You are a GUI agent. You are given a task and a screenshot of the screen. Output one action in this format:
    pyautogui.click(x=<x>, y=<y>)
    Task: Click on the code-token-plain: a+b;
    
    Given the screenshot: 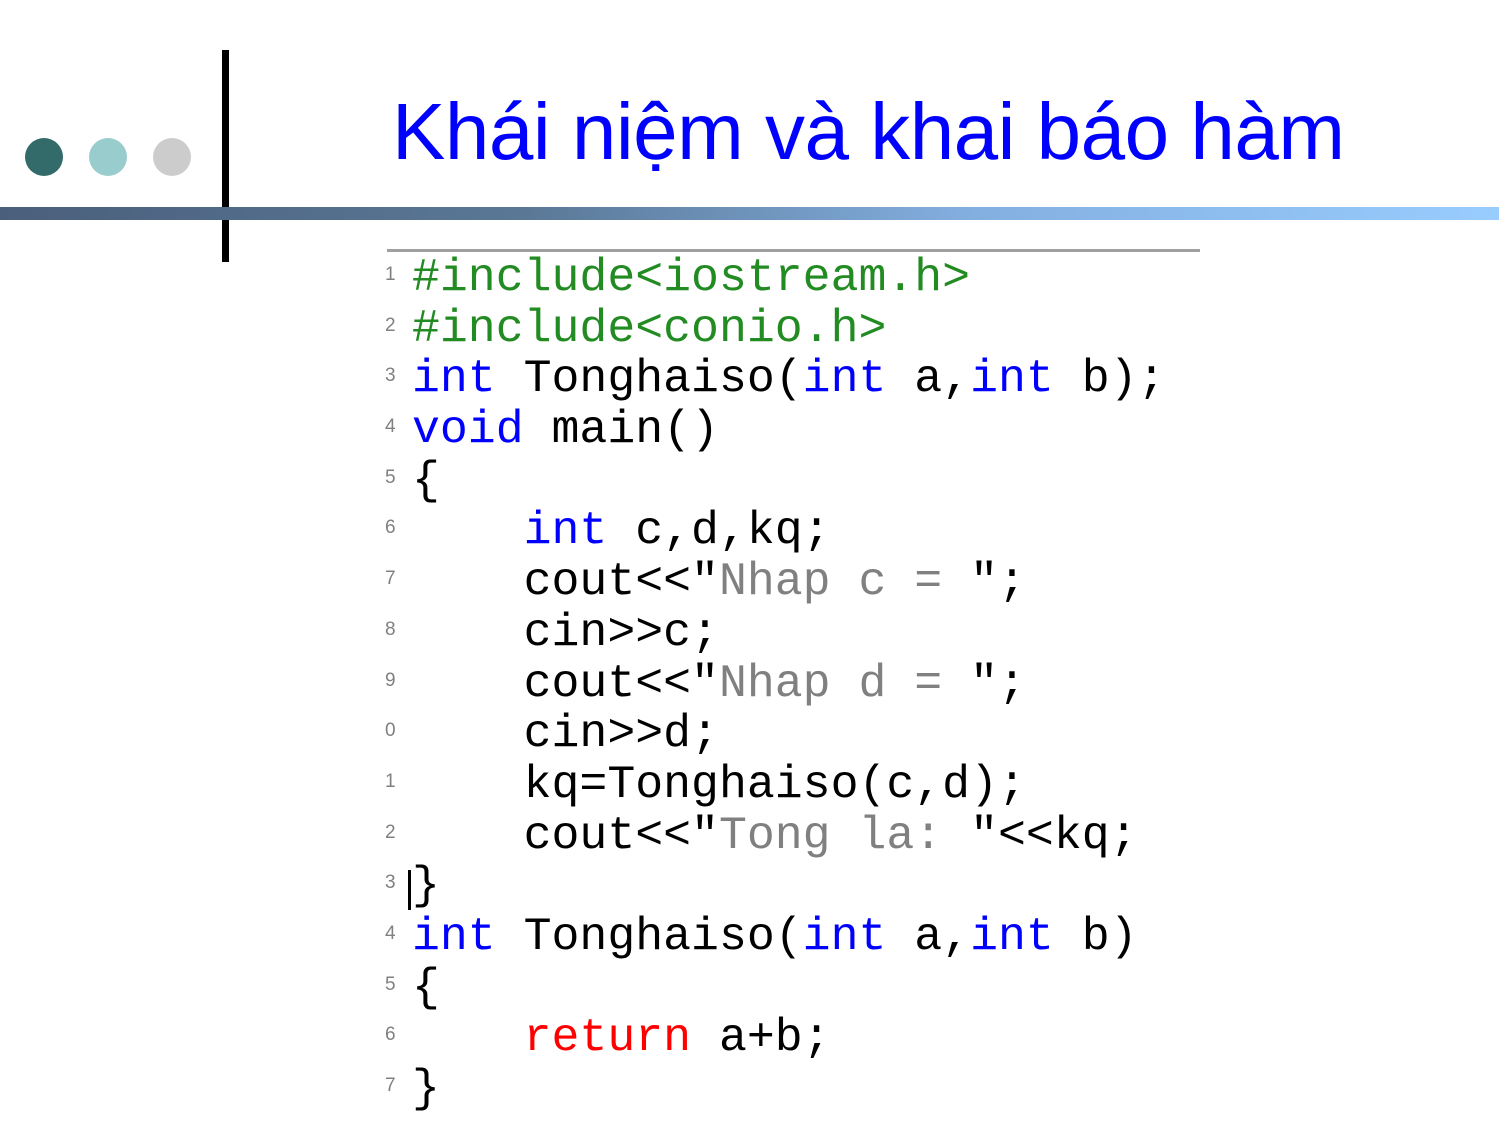 What is the action you would take?
    pyautogui.click(x=761, y=1038)
    